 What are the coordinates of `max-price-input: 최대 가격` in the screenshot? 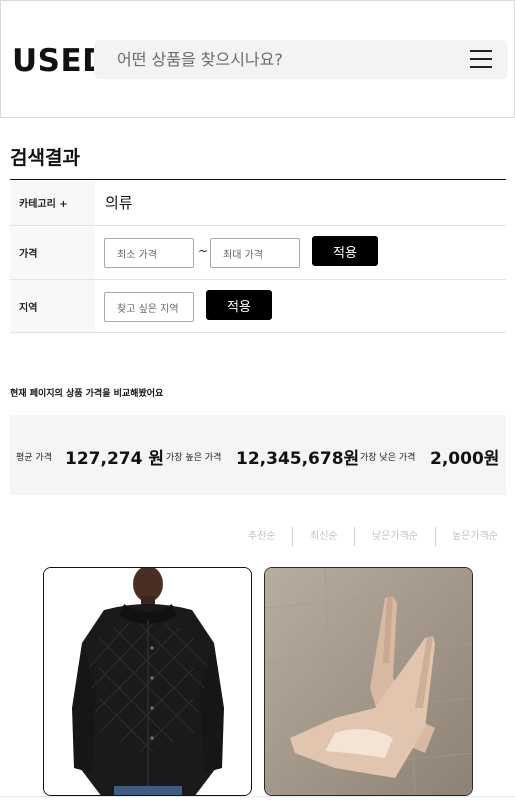 It's located at (255, 253).